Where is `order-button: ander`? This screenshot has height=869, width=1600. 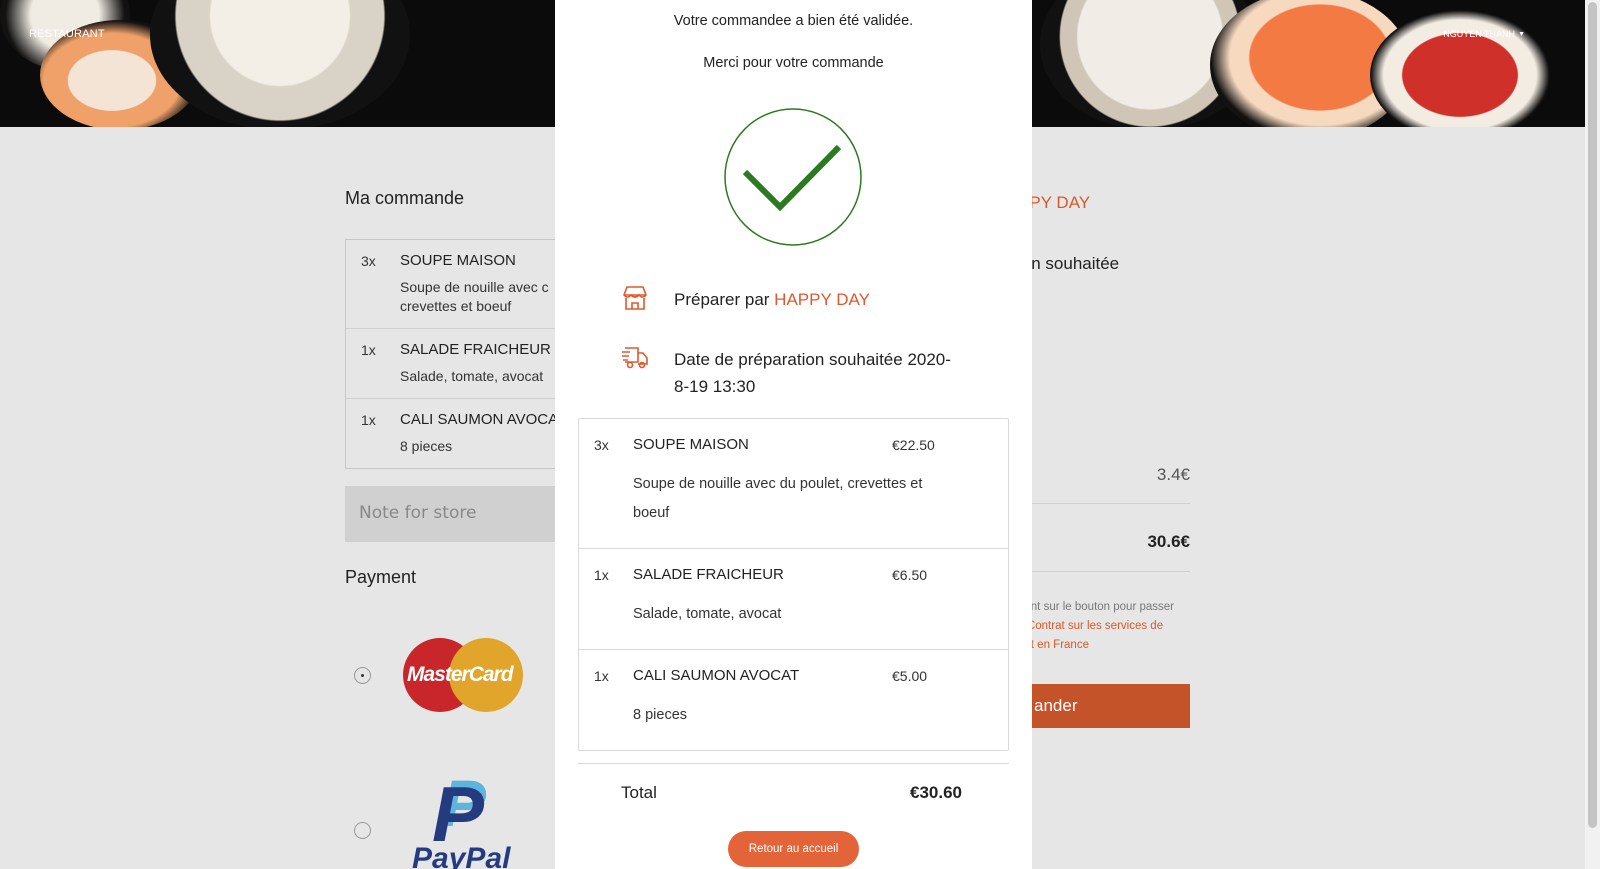 order-button: ander is located at coordinates (1104, 706).